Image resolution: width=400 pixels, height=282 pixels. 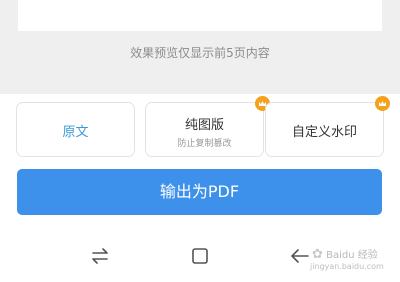 I want to click on paw-icon: ✿, so click(x=317, y=254).